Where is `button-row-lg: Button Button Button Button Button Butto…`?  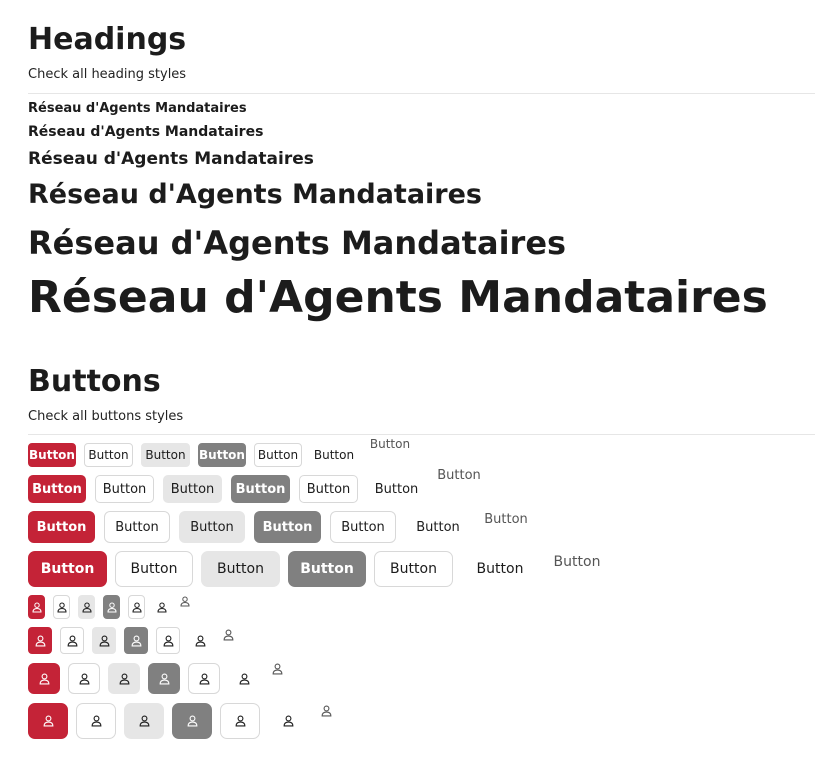 button-row-lg: Button Button Button Button Button Butto… is located at coordinates (317, 569).